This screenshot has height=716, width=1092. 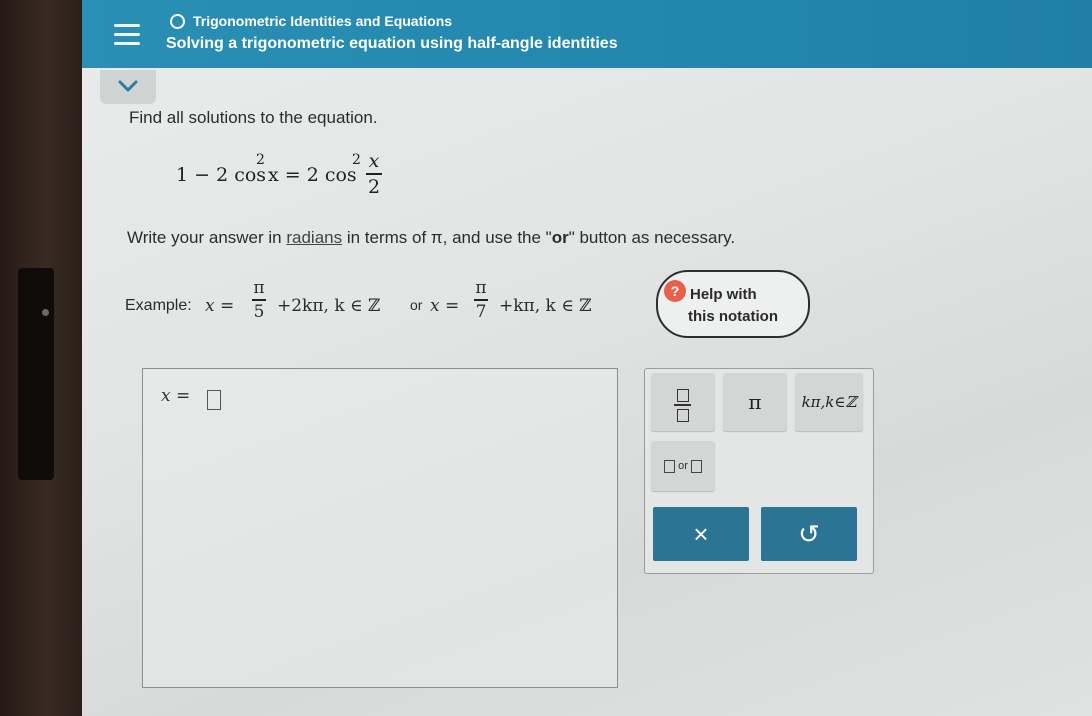 What do you see at coordinates (675, 291) in the screenshot?
I see `lightbulb-icon: ?` at bounding box center [675, 291].